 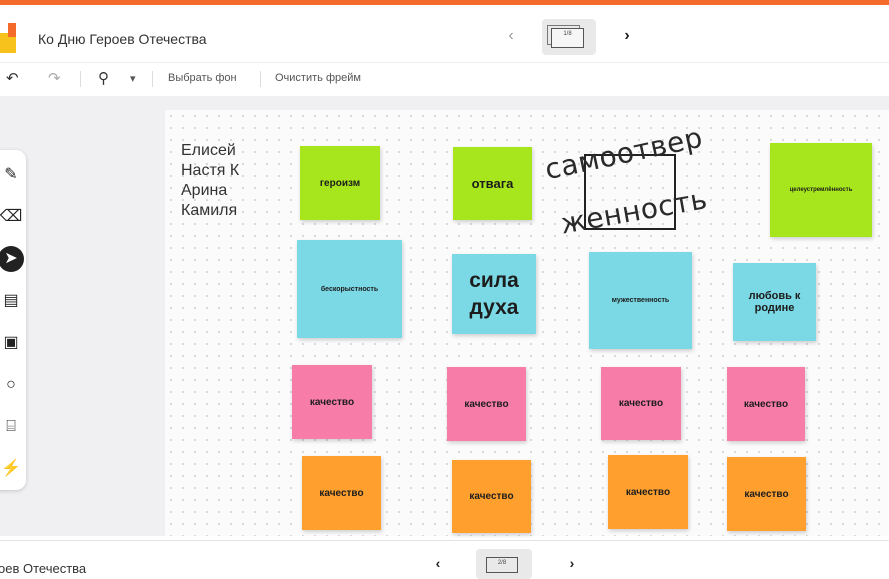 What do you see at coordinates (209, 210) in the screenshot?
I see `name-line: Камиля` at bounding box center [209, 210].